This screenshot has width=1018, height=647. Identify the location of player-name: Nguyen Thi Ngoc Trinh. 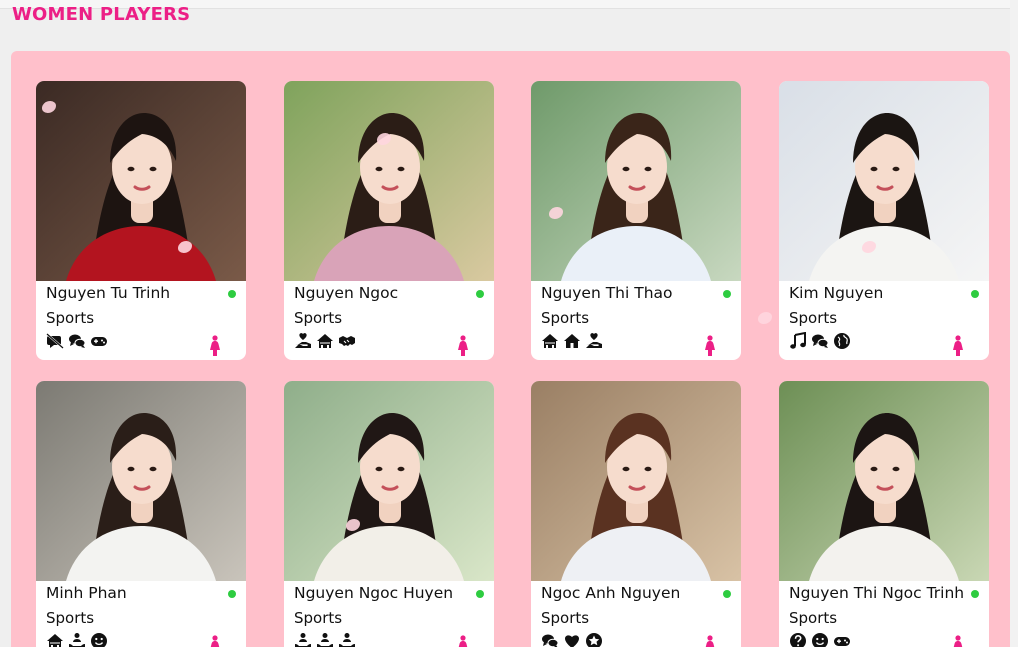
(879, 593).